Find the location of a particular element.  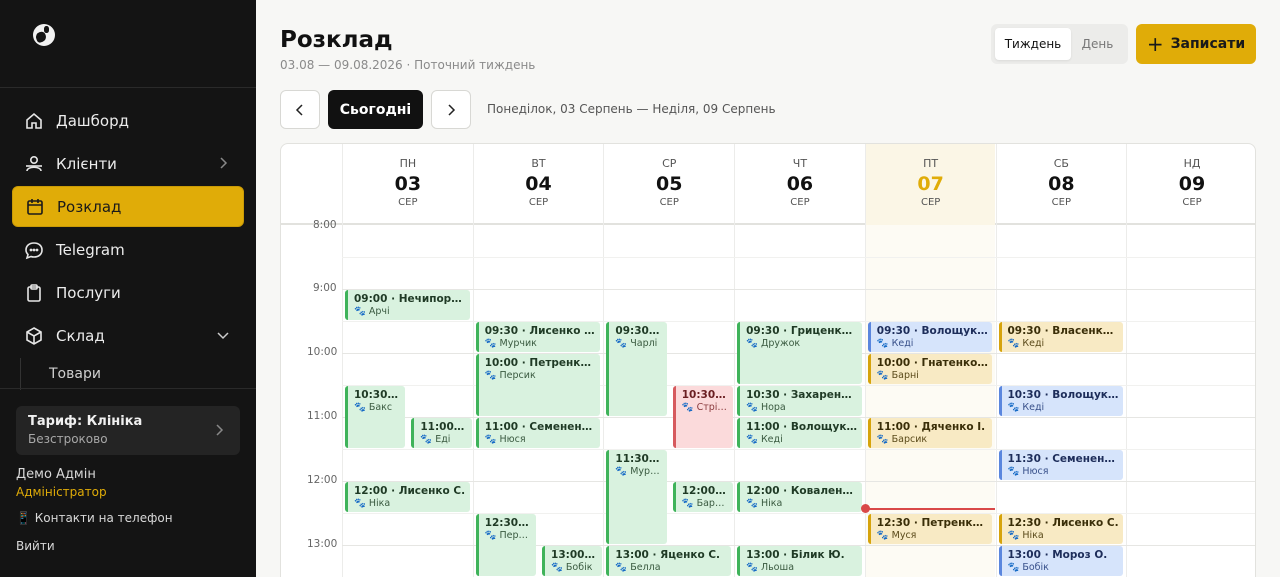

prev-week-button is located at coordinates (300, 109).